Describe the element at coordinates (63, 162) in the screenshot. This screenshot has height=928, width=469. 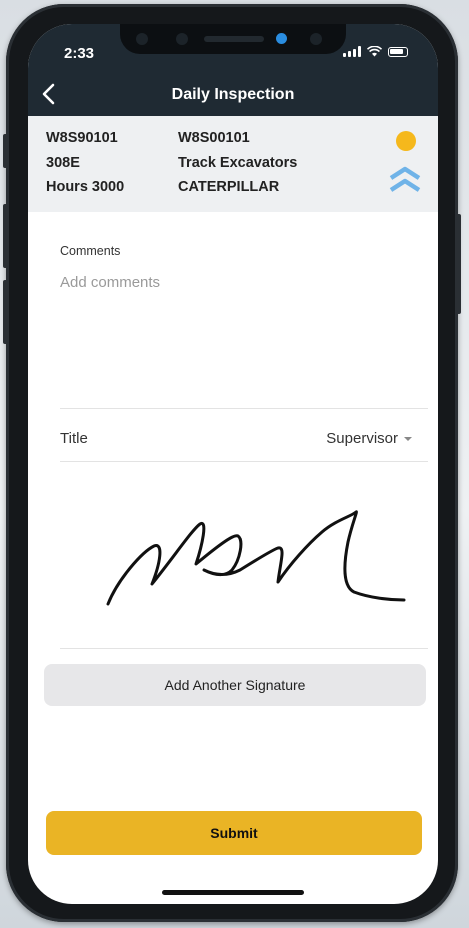
I see `model-number: 308E` at that location.